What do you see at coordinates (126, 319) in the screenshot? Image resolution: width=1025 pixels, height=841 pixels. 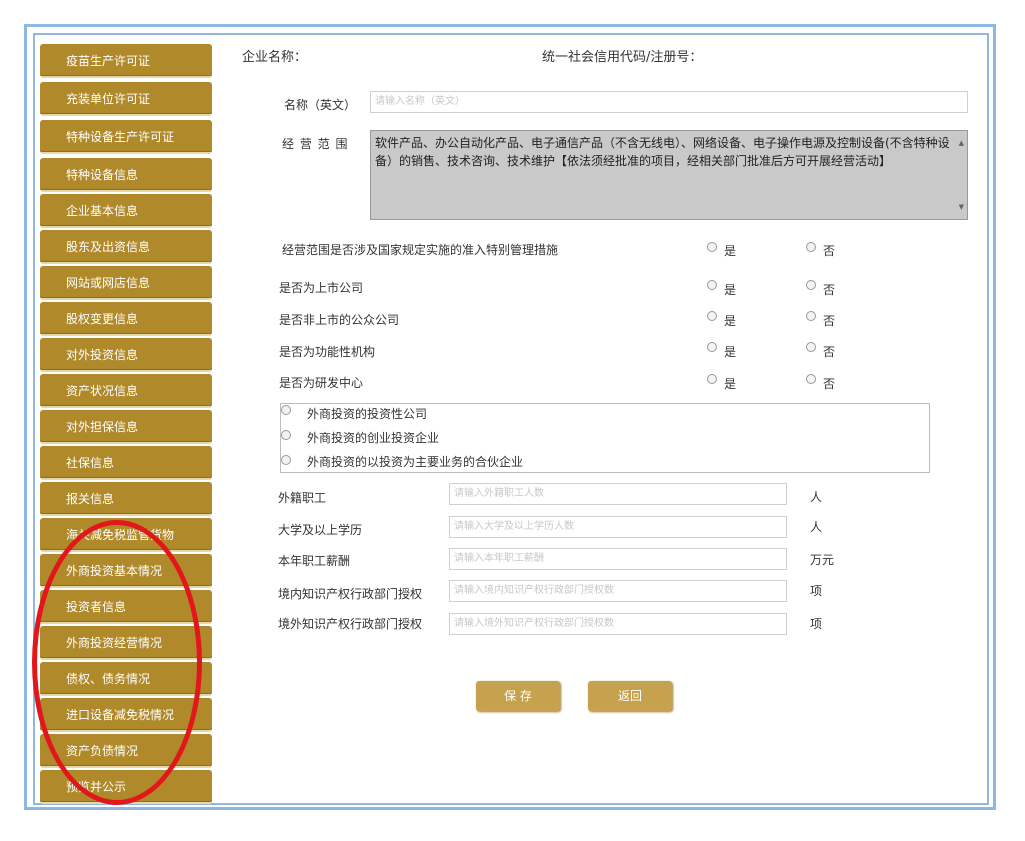 I see `sidebar-item-equity-change: 股权变更信息` at bounding box center [126, 319].